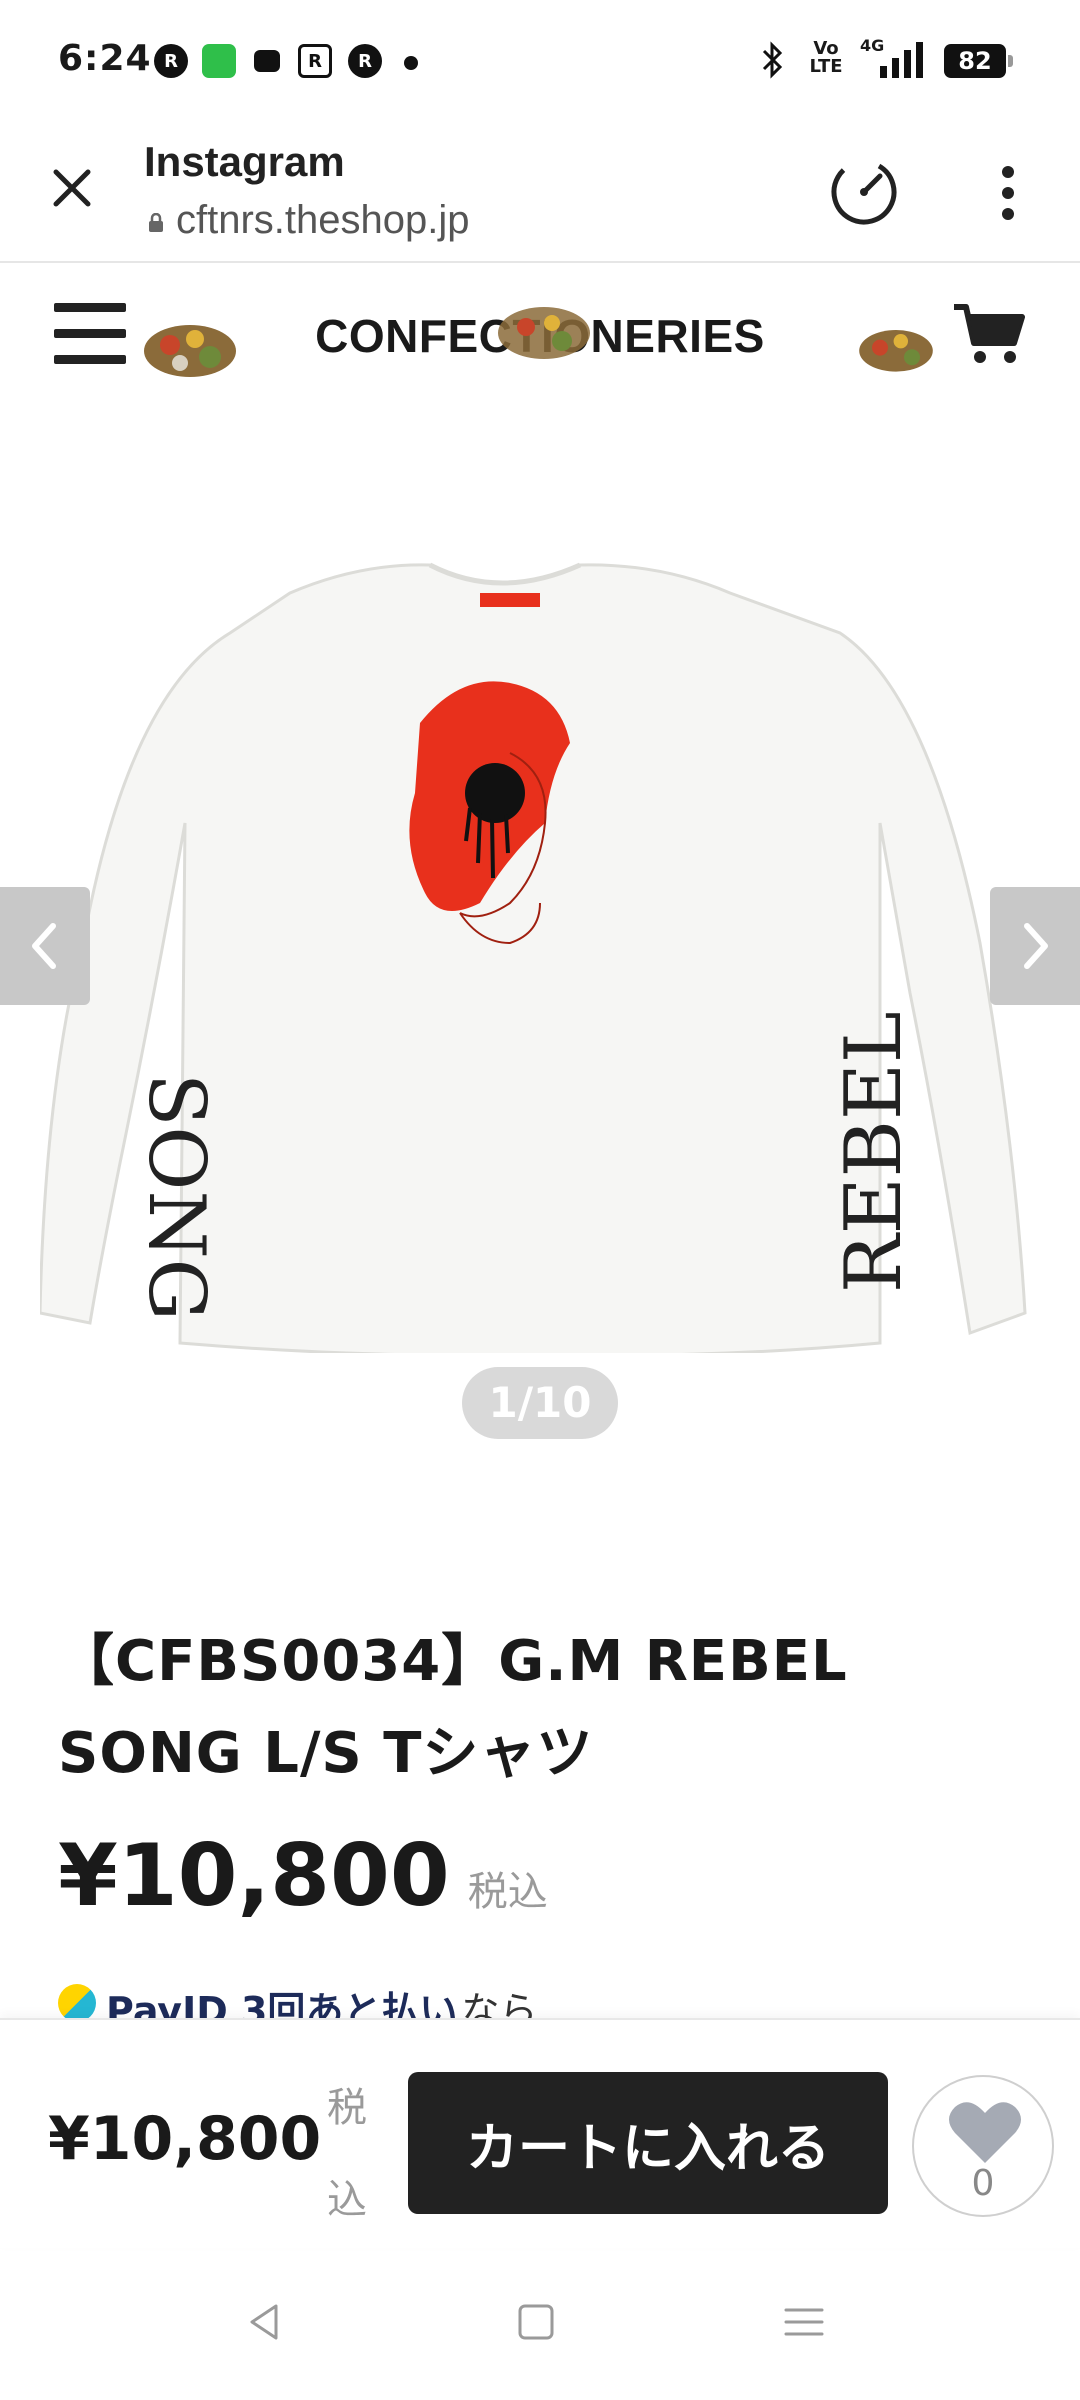 The image size is (1080, 2400). I want to click on app-notification-icon, so click(219, 61).